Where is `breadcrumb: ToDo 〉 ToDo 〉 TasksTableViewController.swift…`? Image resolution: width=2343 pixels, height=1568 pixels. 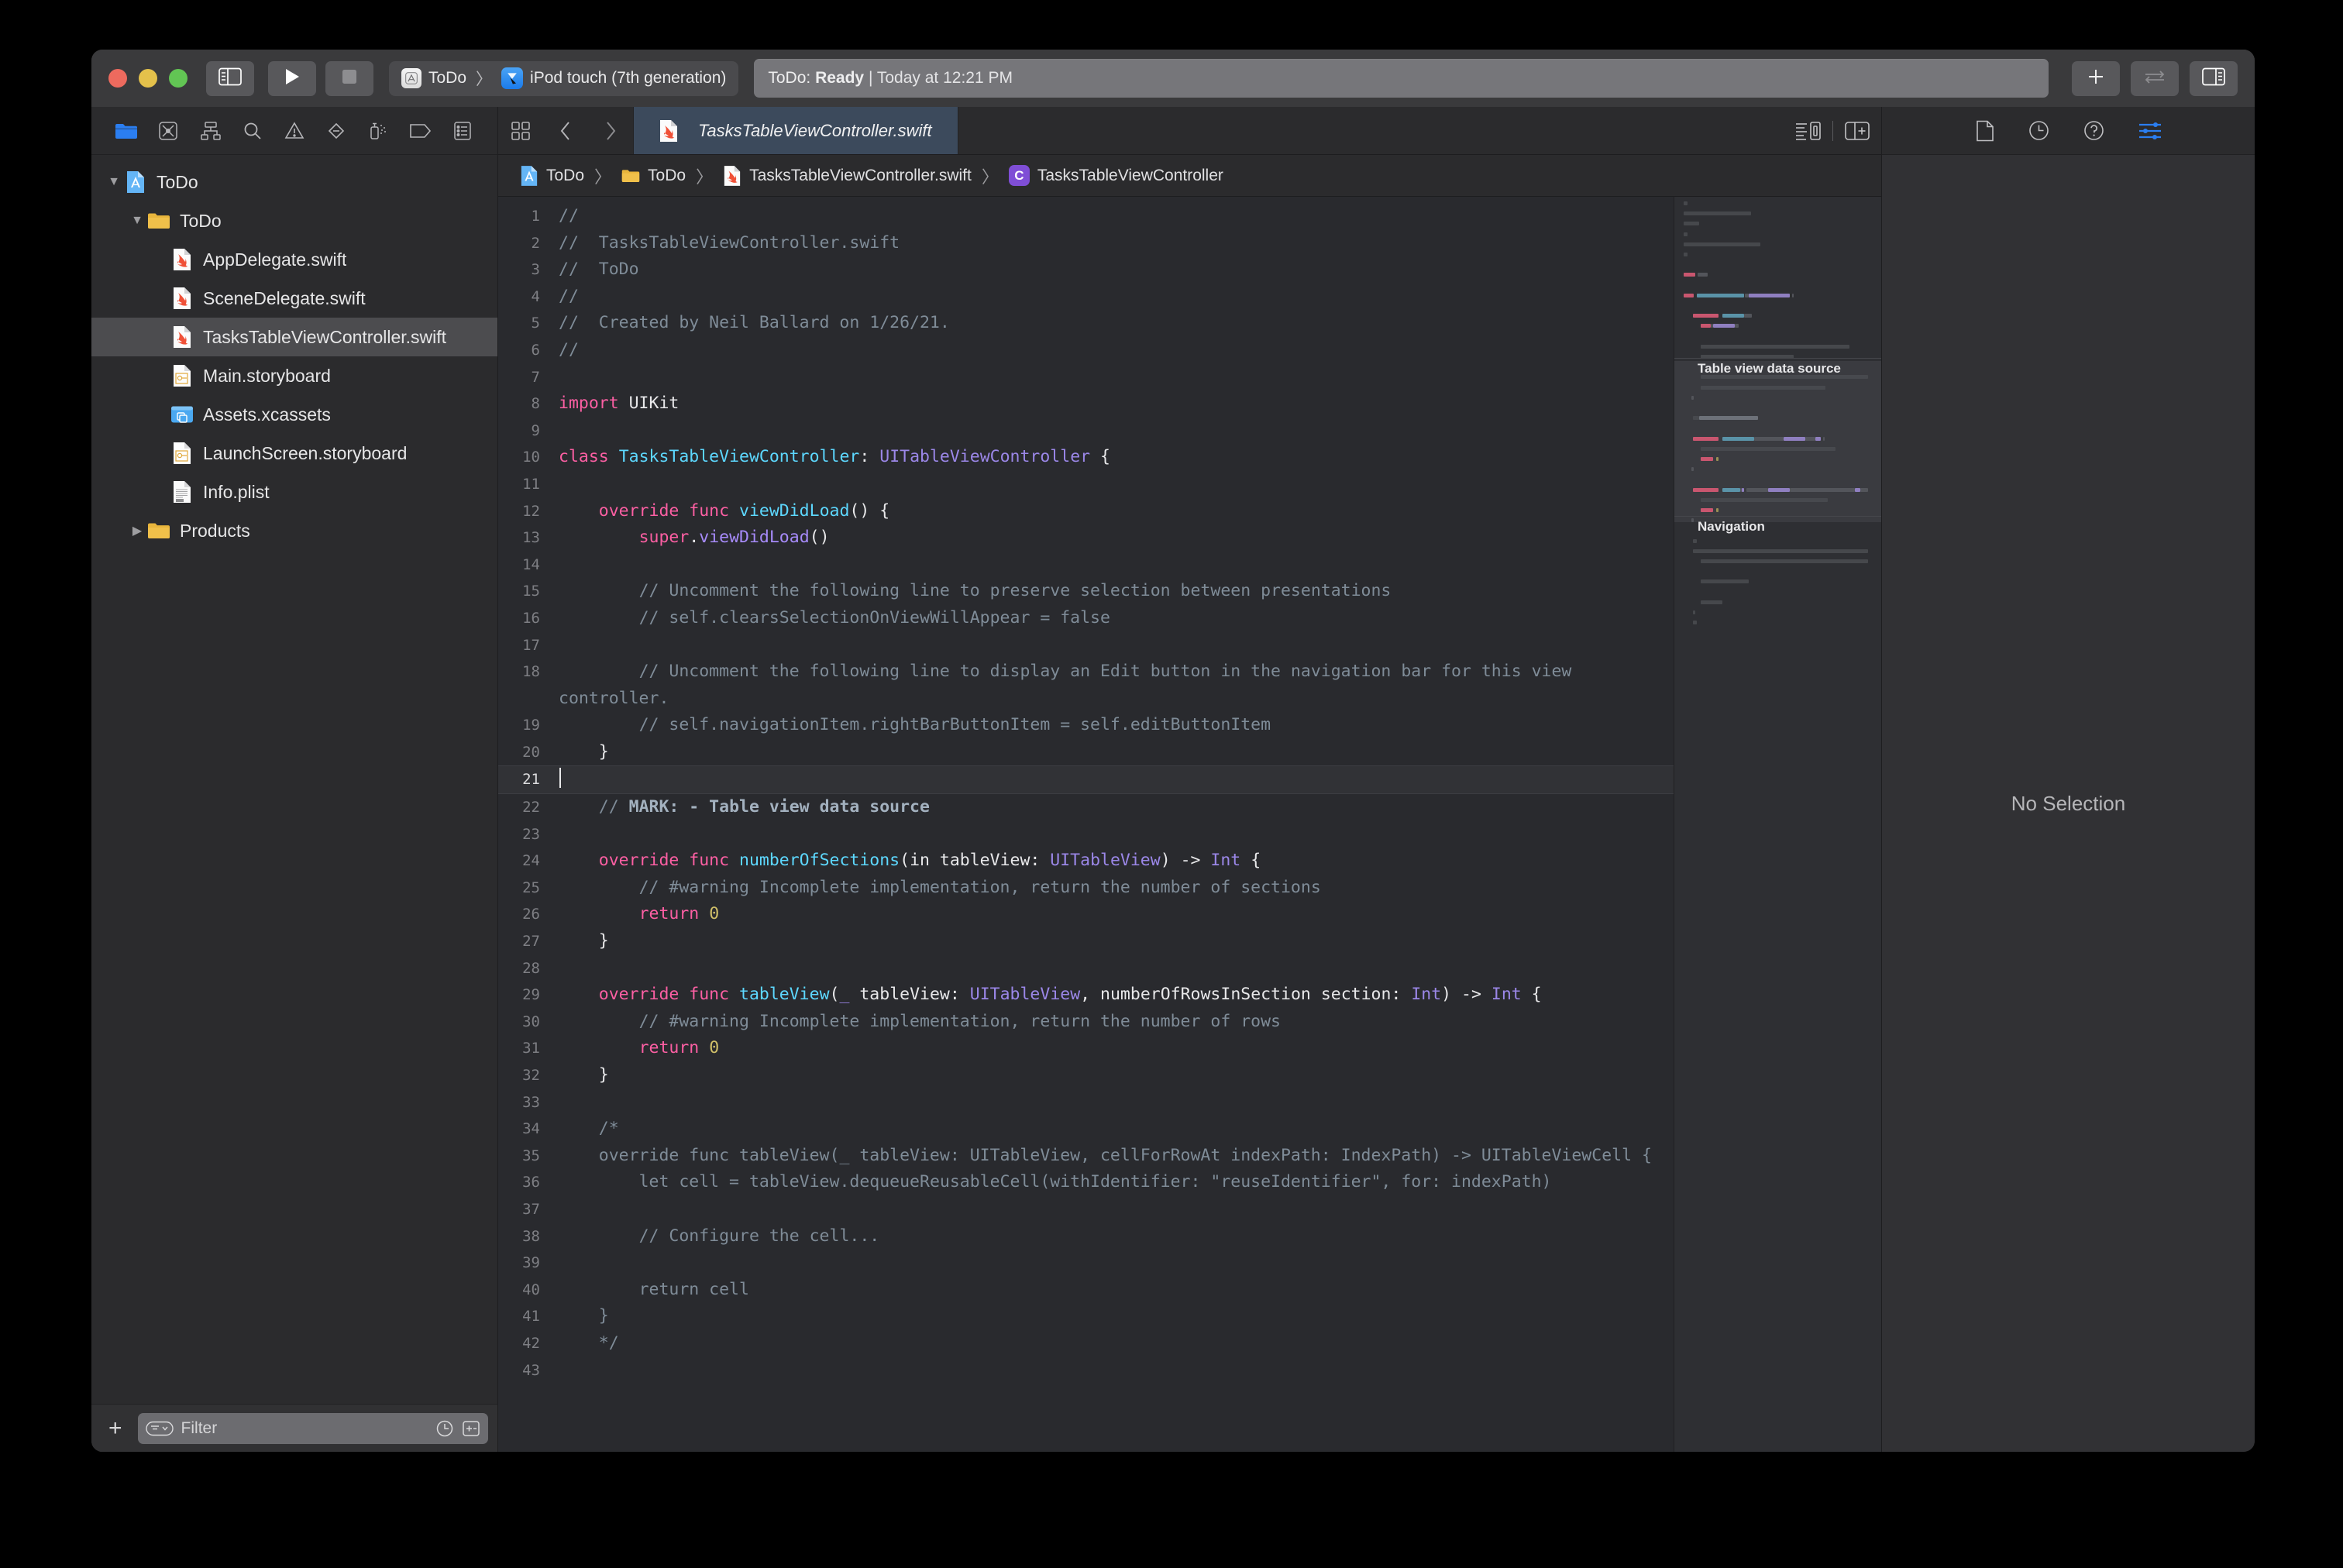 breadcrumb: ToDo 〉 ToDo 〉 TasksTableViewController.swift… is located at coordinates (1189, 176).